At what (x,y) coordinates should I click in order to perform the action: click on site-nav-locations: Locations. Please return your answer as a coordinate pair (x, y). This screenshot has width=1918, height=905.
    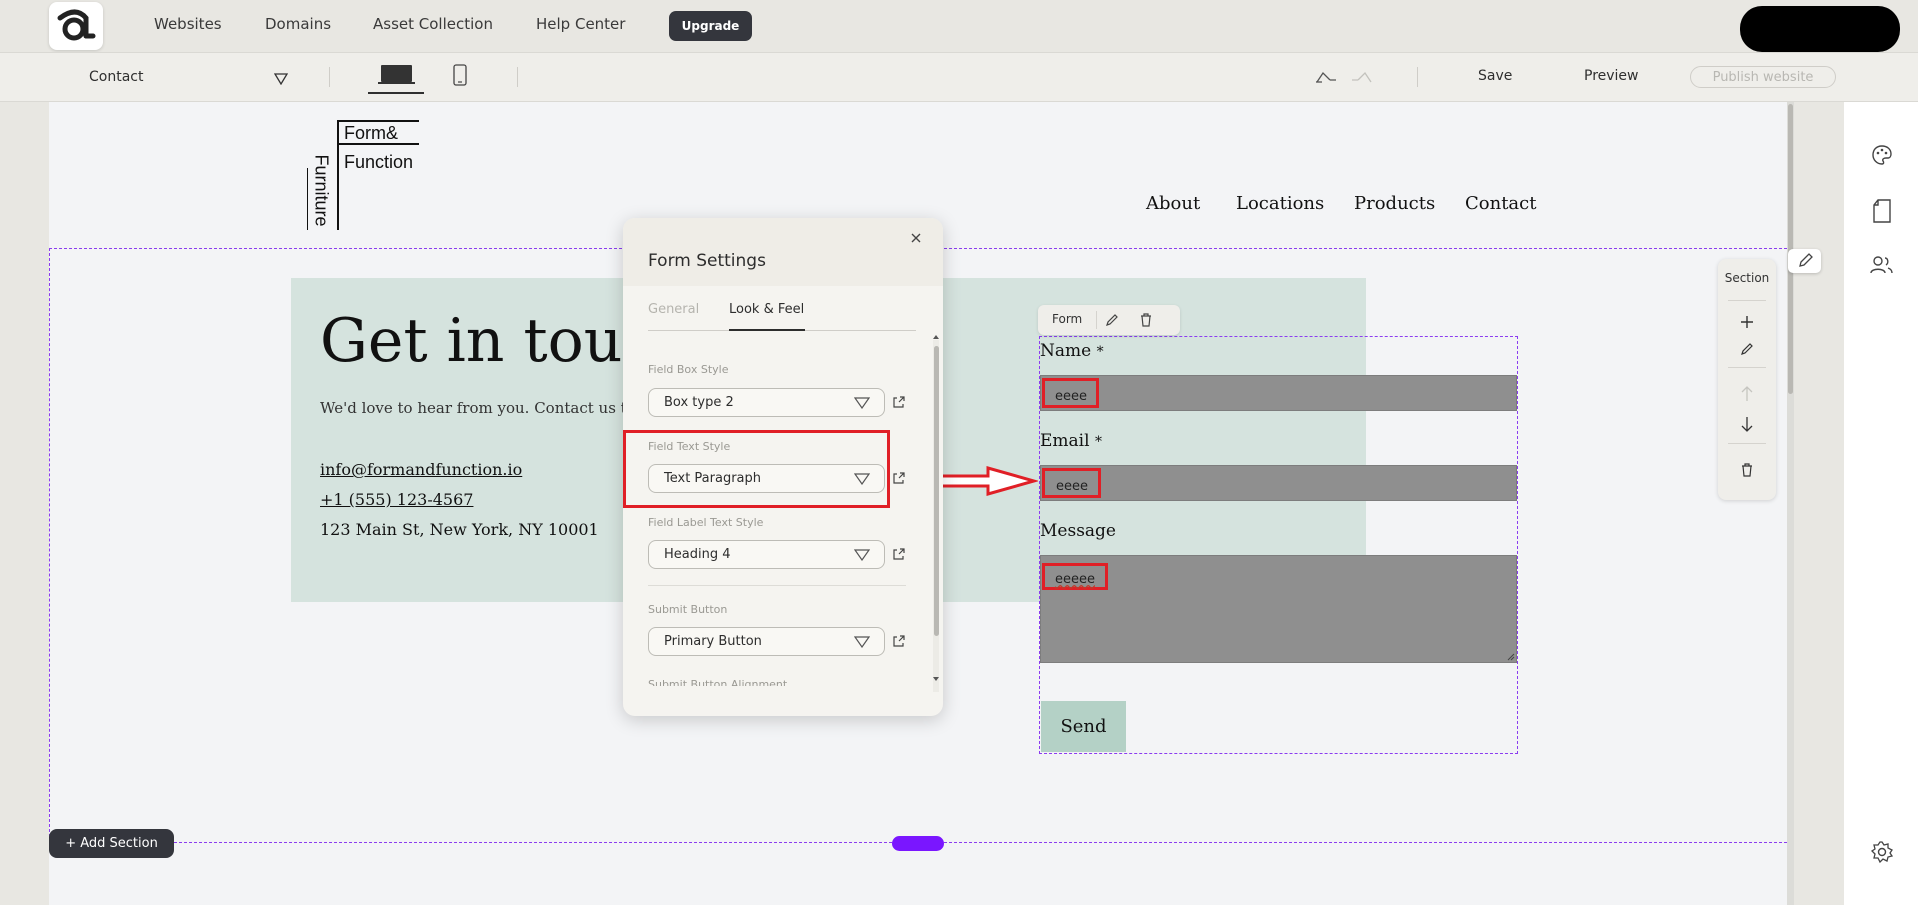
    Looking at the image, I should click on (1280, 203).